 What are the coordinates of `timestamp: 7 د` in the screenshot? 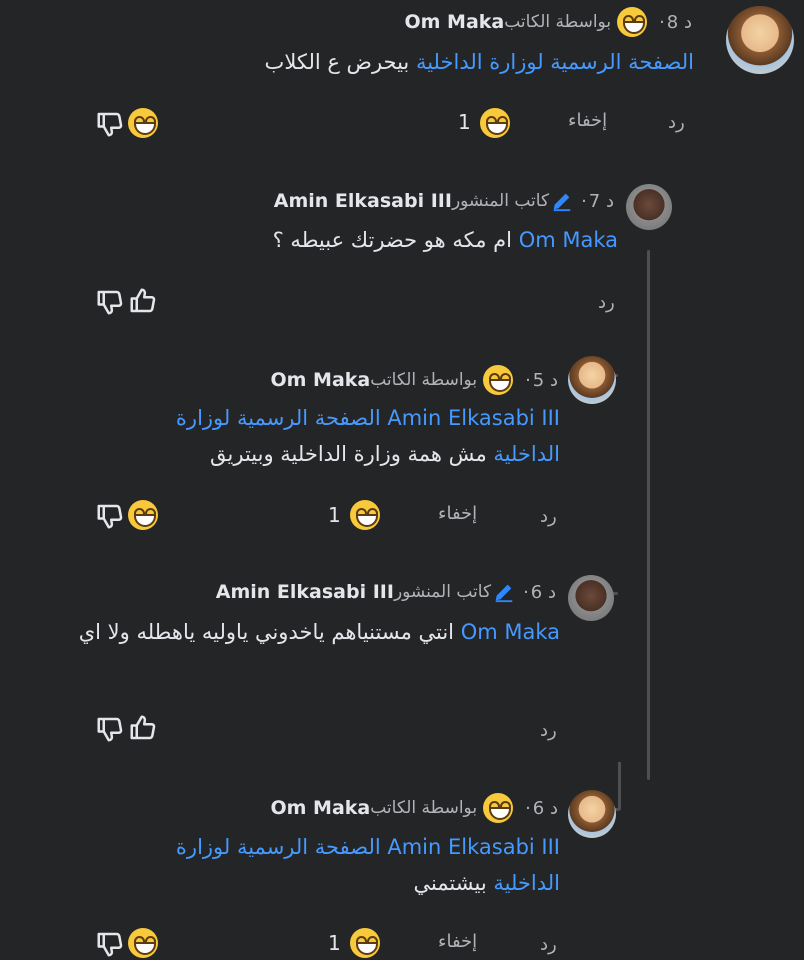 It's located at (601, 201).